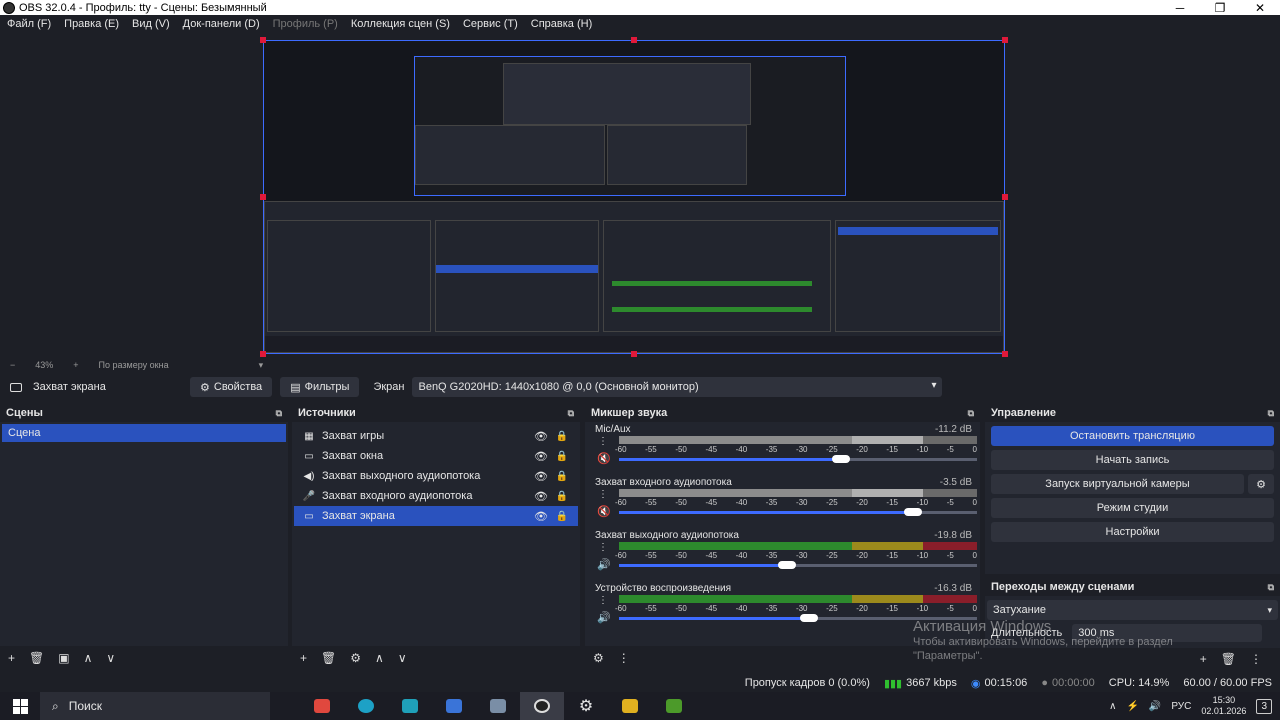  I want to click on network-icon: ⚡, so click(1132, 706).